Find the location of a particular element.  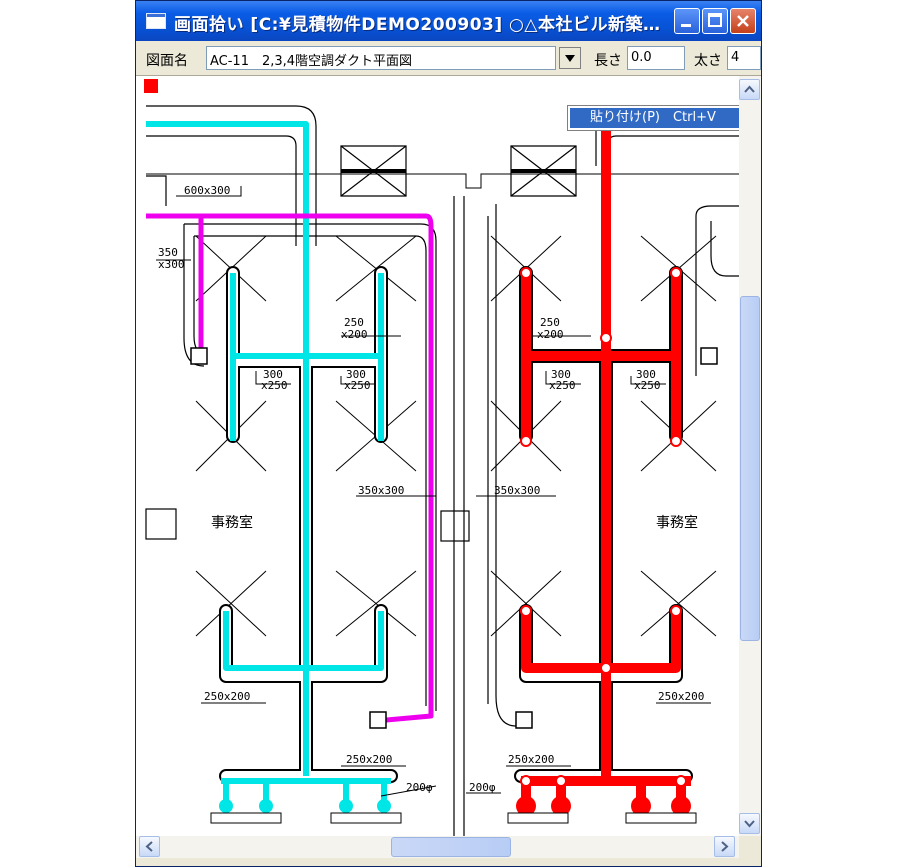

chevron-down-icon is located at coordinates (749, 824).